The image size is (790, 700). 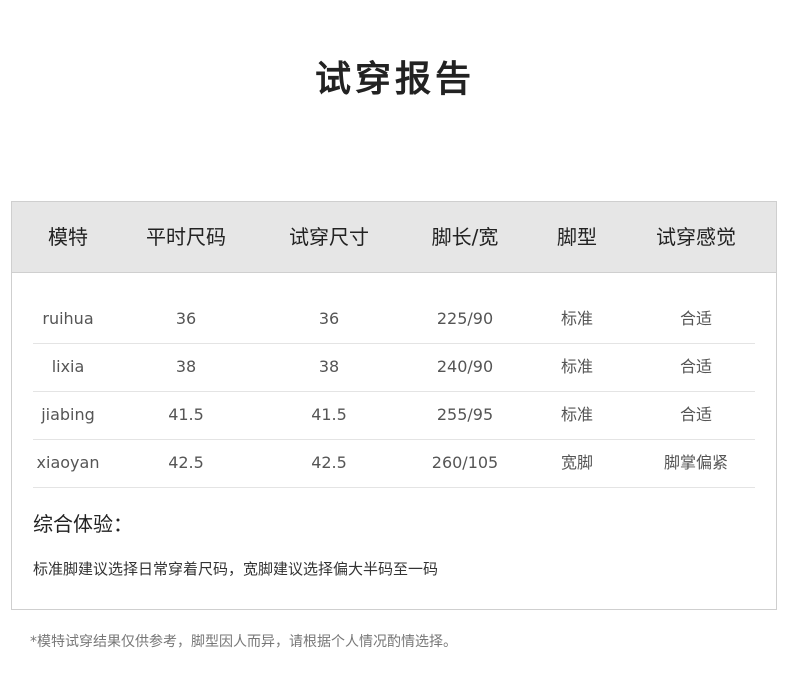 What do you see at coordinates (236, 569) in the screenshot?
I see `summary-text: 标准脚建议选择日常穿着尺码，宽脚建议选择偏大半码至一码` at bounding box center [236, 569].